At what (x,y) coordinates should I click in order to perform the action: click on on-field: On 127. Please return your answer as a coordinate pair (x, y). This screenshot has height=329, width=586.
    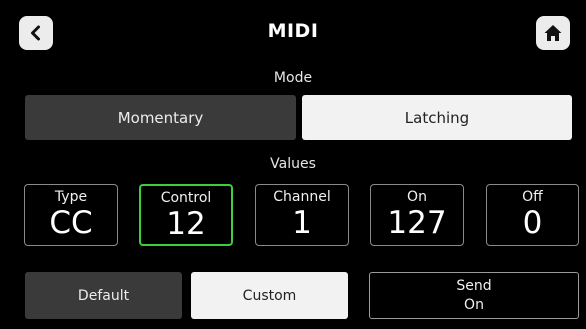
    Looking at the image, I should click on (417, 215).